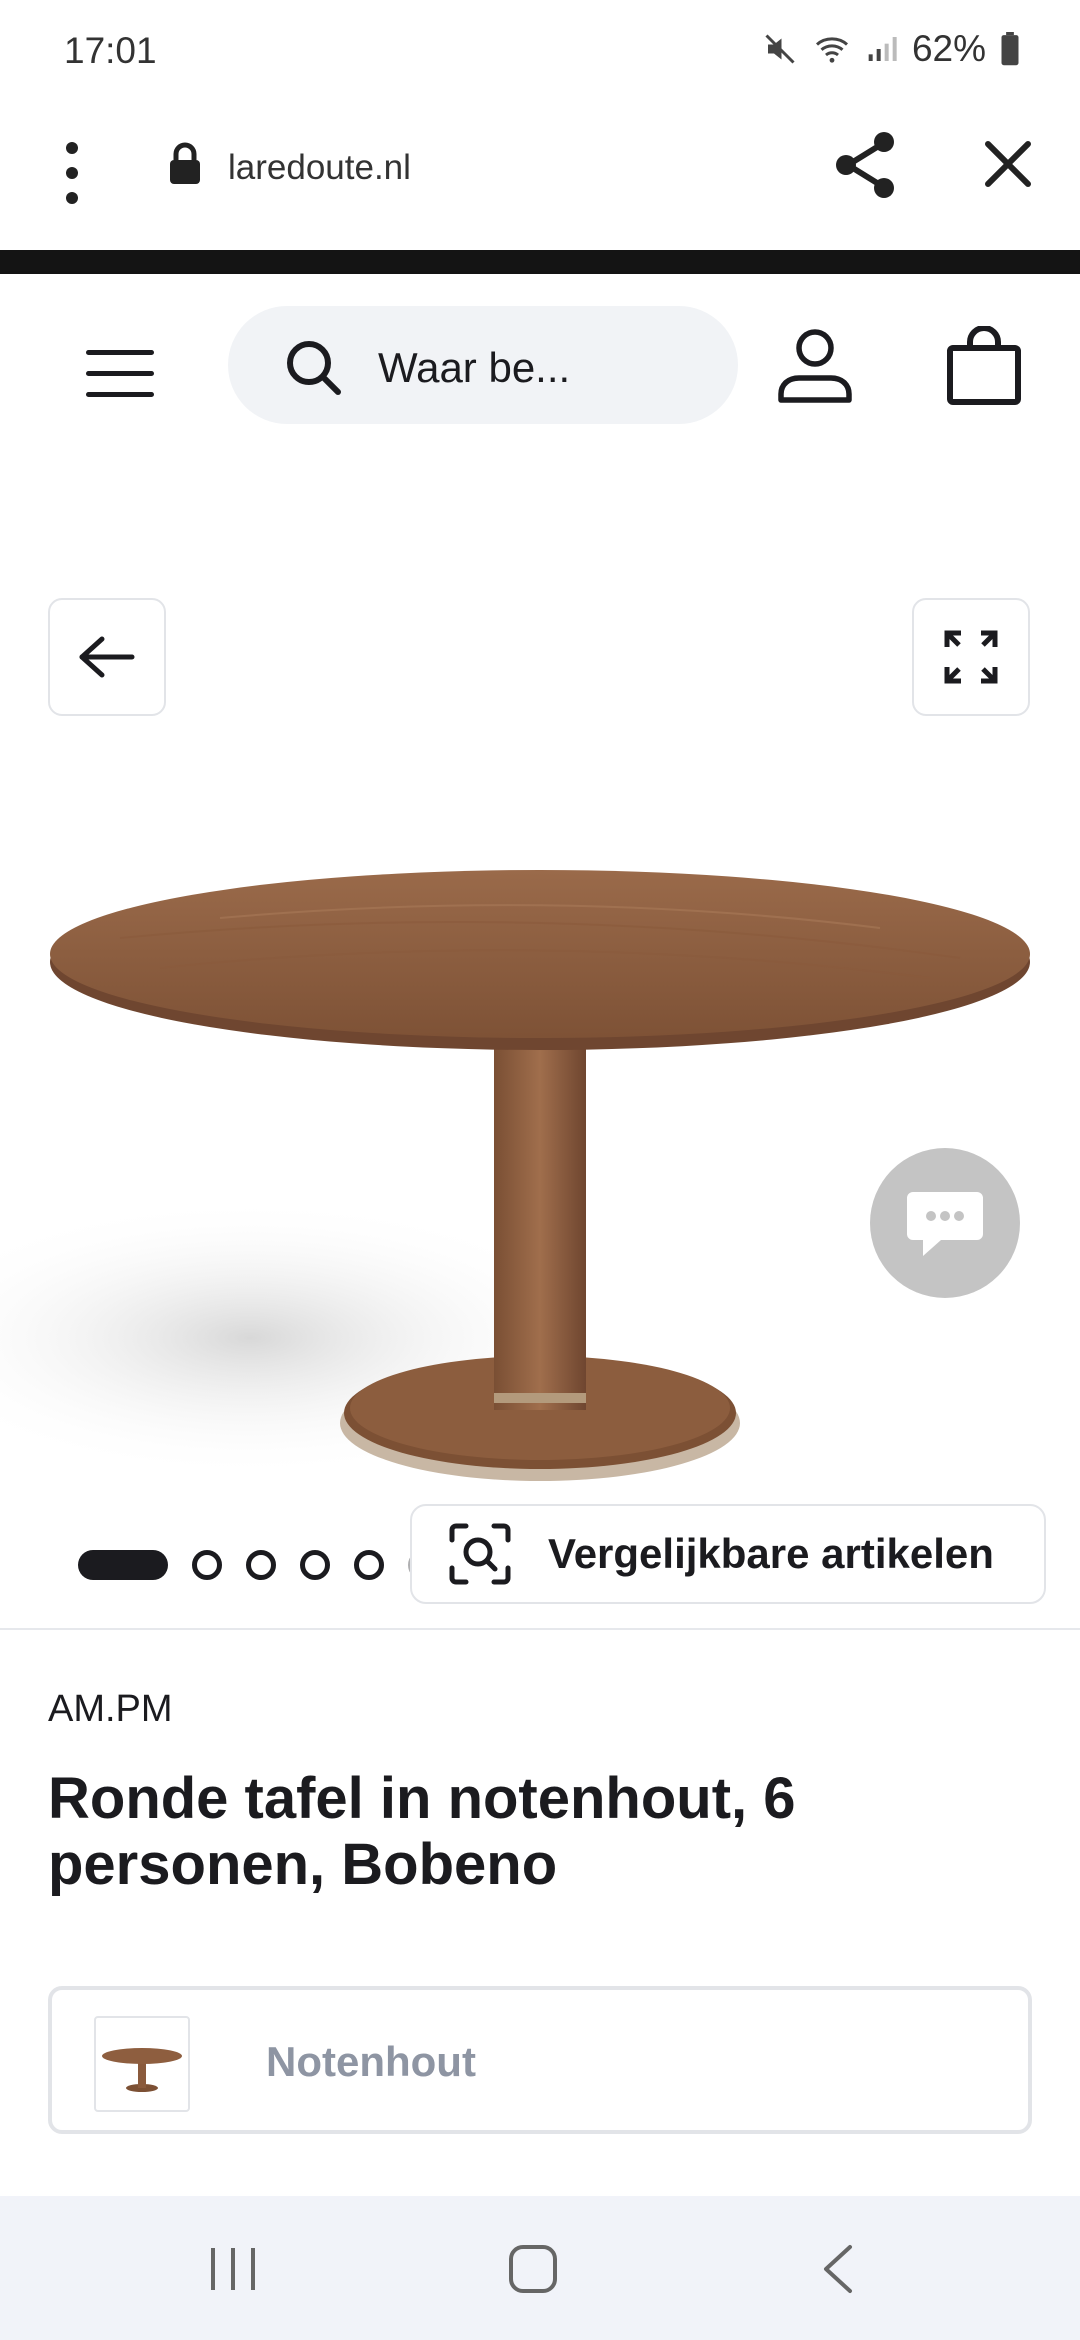 Image resolution: width=1080 pixels, height=2340 pixels. What do you see at coordinates (831, 50) in the screenshot?
I see `wifi-icon` at bounding box center [831, 50].